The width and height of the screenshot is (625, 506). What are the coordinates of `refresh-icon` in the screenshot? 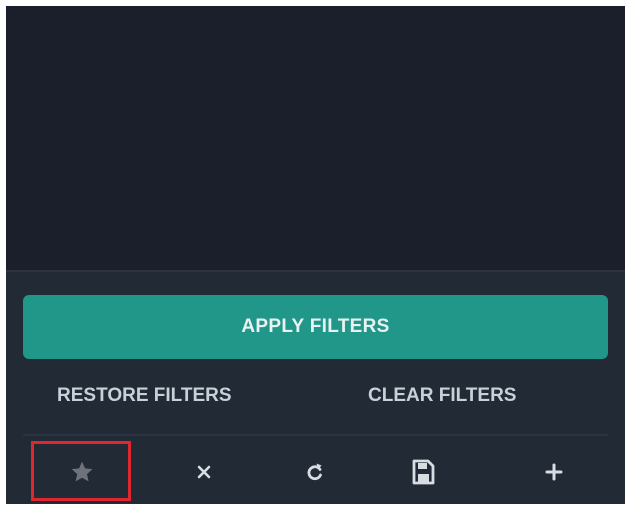 It's located at (314, 471).